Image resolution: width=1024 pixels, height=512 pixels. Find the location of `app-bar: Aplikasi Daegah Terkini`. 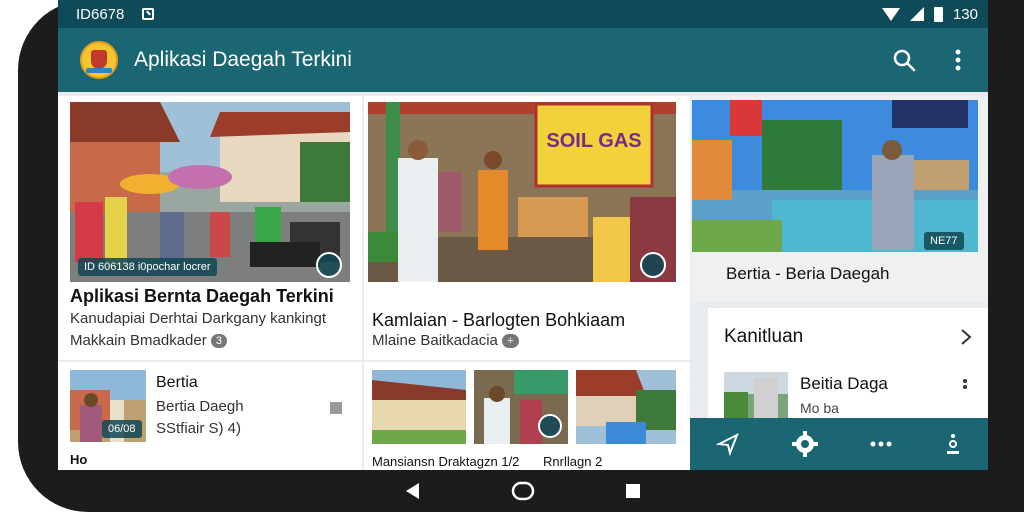

app-bar: Aplikasi Daegah Terkini is located at coordinates (523, 60).